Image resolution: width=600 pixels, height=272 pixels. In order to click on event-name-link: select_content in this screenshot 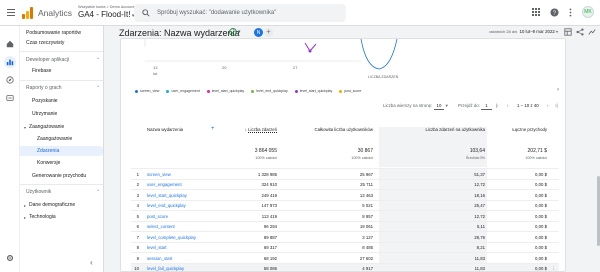, I will do `click(161, 226)`.